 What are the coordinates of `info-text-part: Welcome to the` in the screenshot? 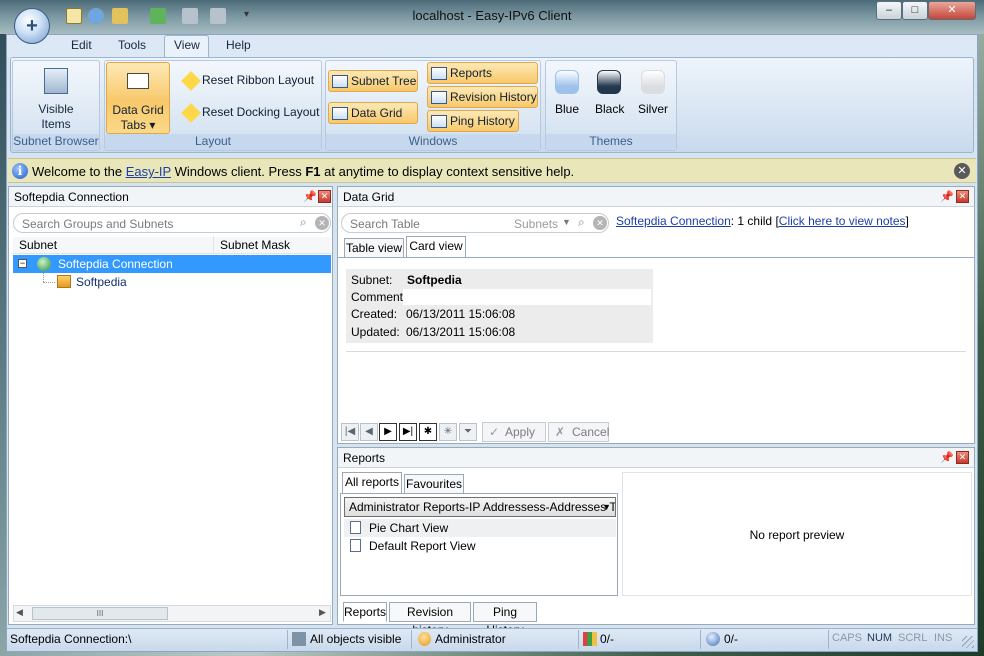 It's located at (79, 171).